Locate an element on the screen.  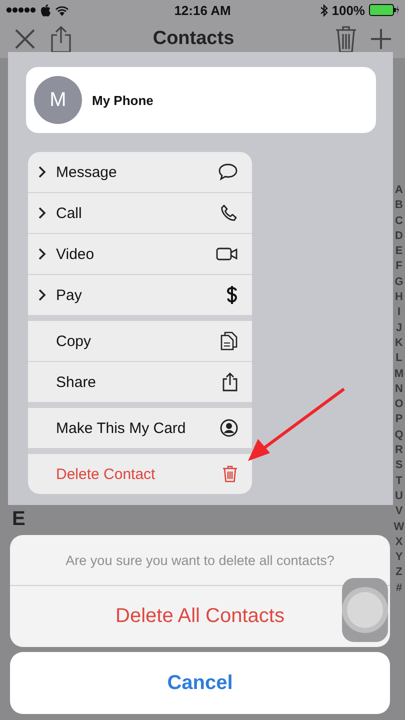
index-letter: U is located at coordinates (399, 496).